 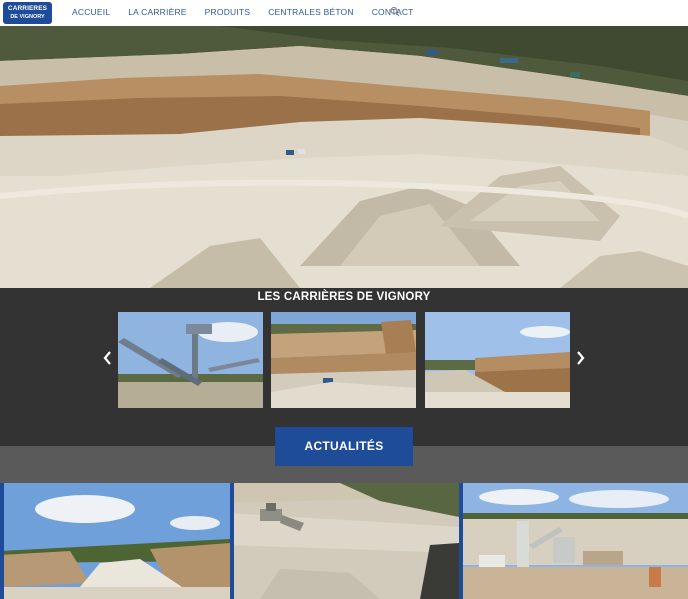 What do you see at coordinates (344, 446) in the screenshot?
I see `news-button: ACTUALITÉS` at bounding box center [344, 446].